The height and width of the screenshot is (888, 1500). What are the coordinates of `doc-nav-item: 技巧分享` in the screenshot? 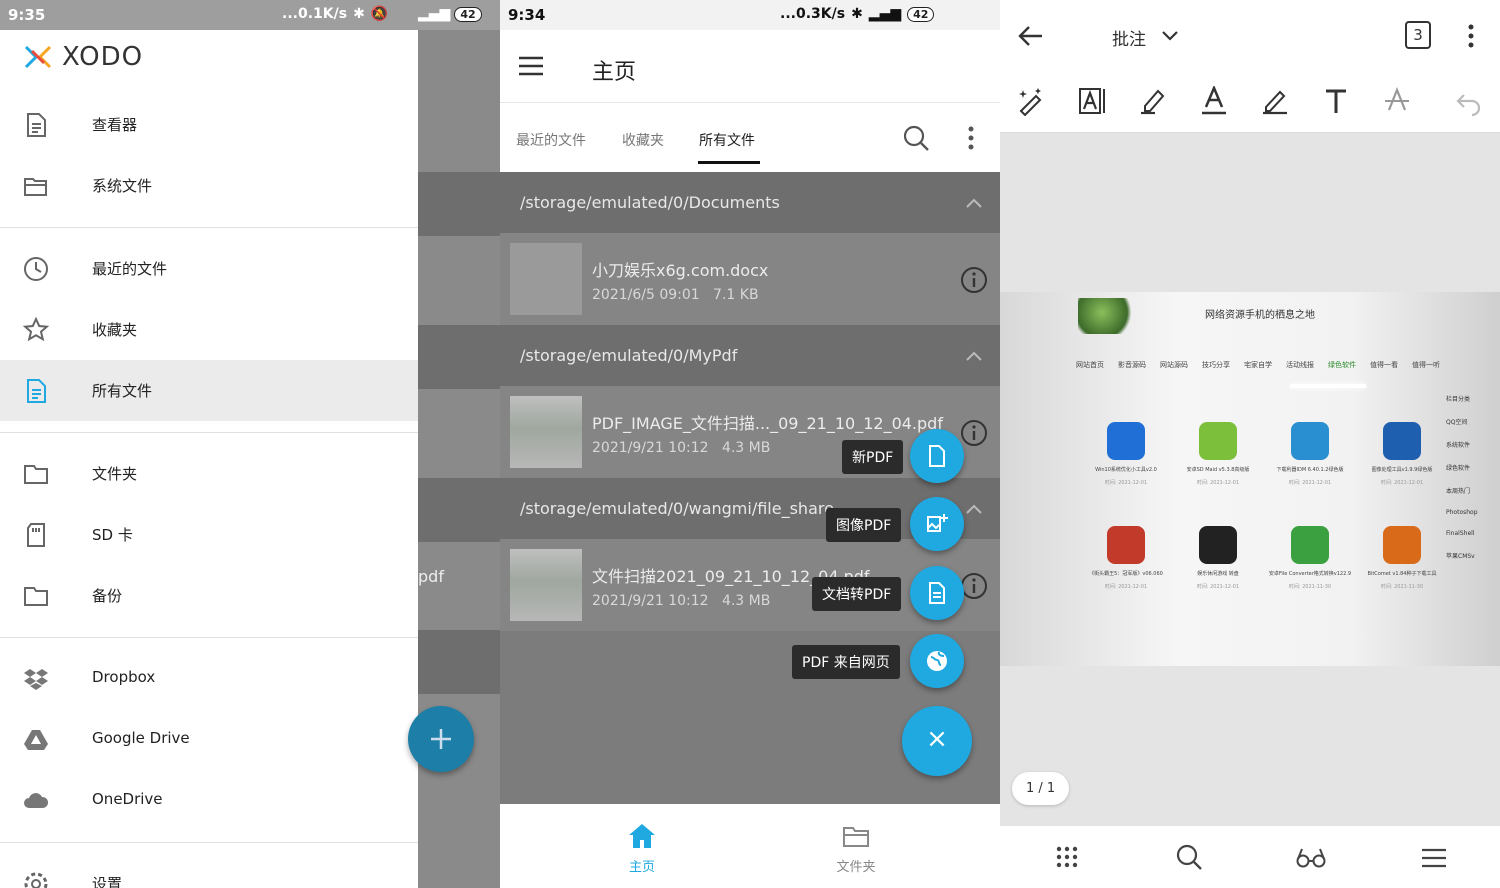 It's located at (1216, 366).